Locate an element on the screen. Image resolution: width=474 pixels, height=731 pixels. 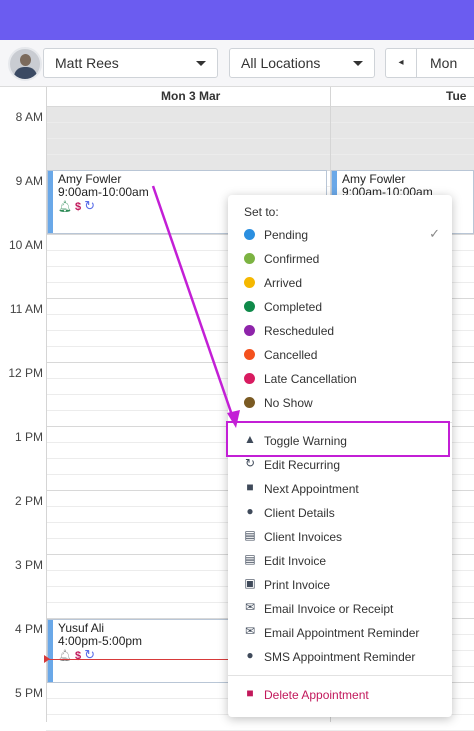
arrow-head is located at coordinates (233, 419).